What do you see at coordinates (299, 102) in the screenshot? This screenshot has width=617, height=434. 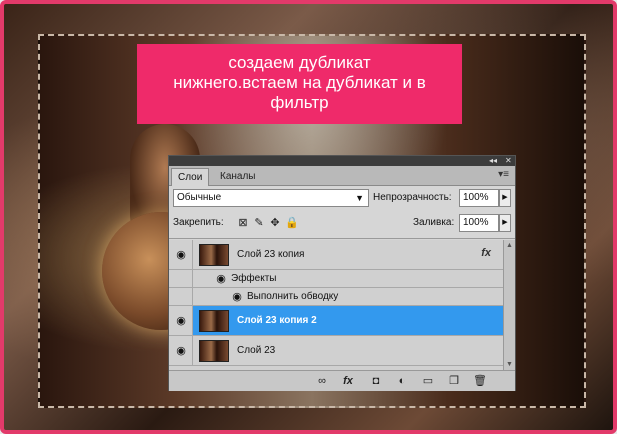 I see `caption-line-3: фильтр` at bounding box center [299, 102].